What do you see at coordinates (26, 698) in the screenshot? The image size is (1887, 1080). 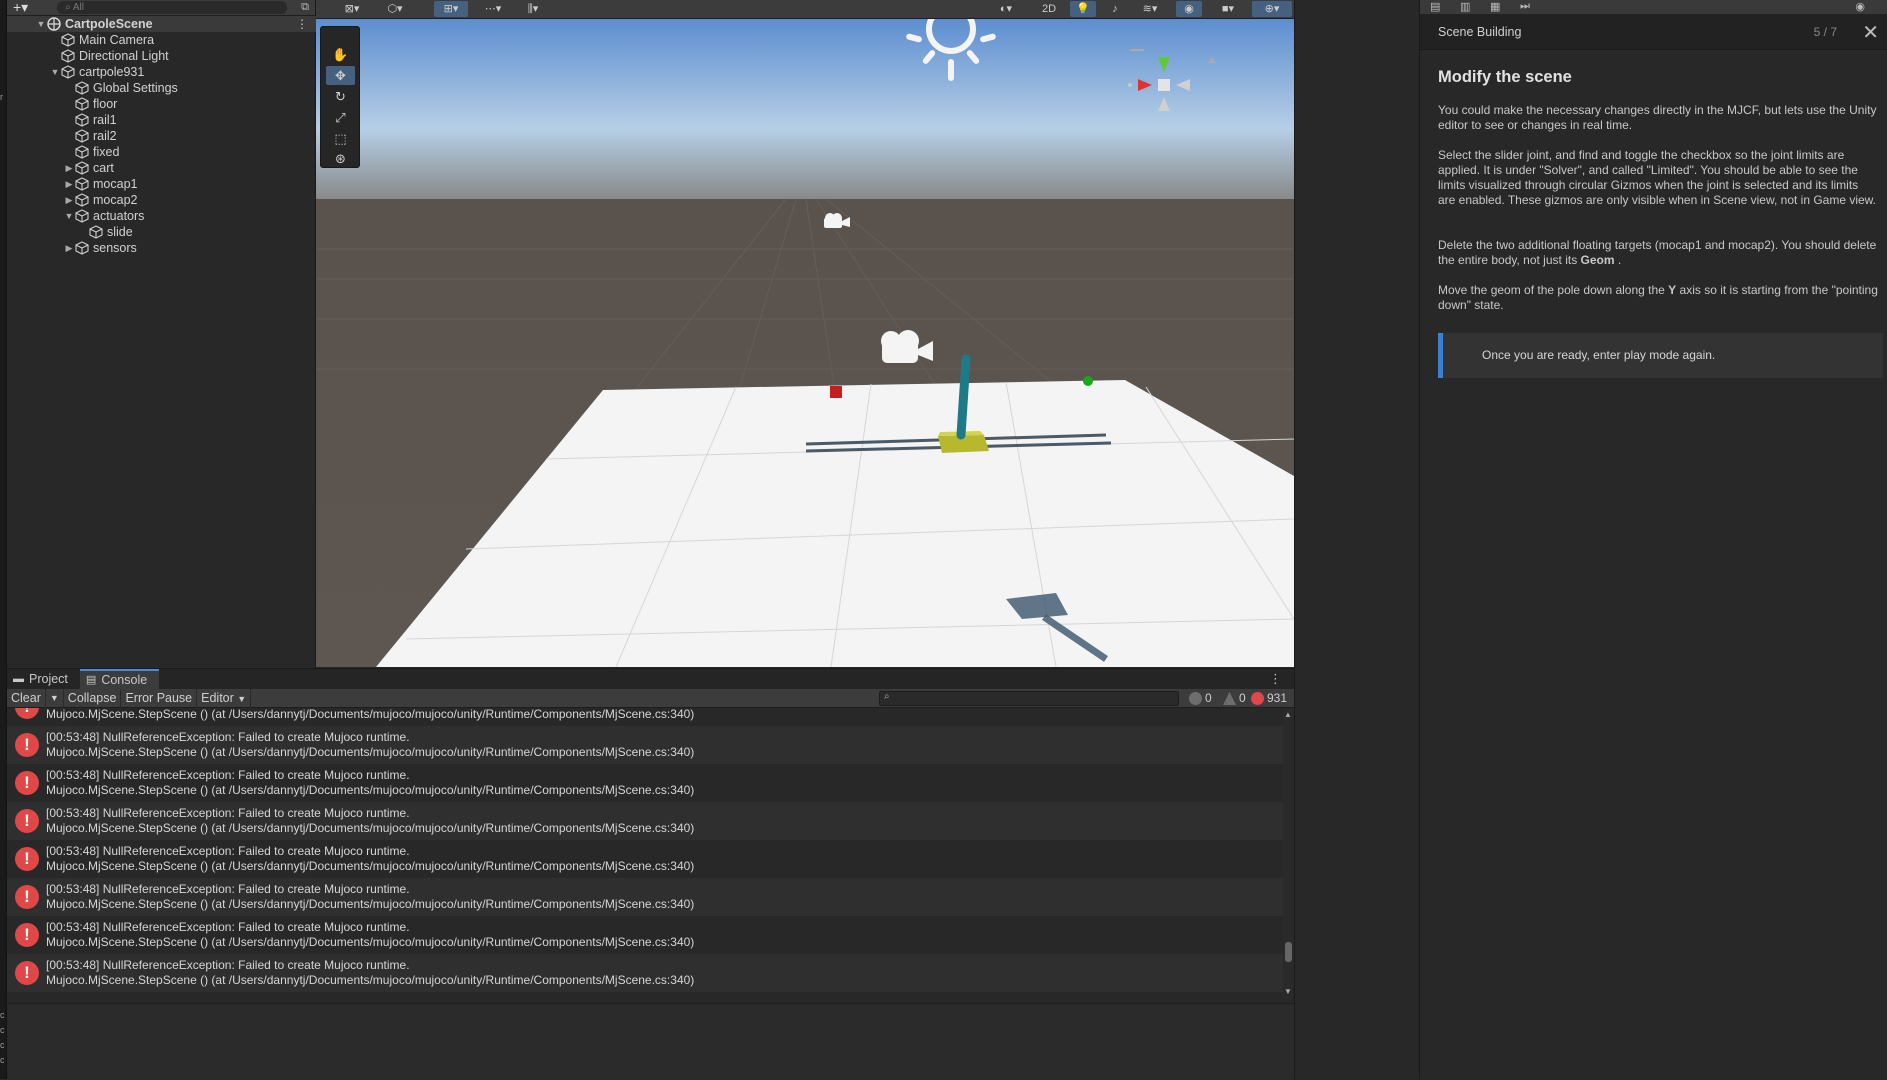 I see `clear-button: Clear` at bounding box center [26, 698].